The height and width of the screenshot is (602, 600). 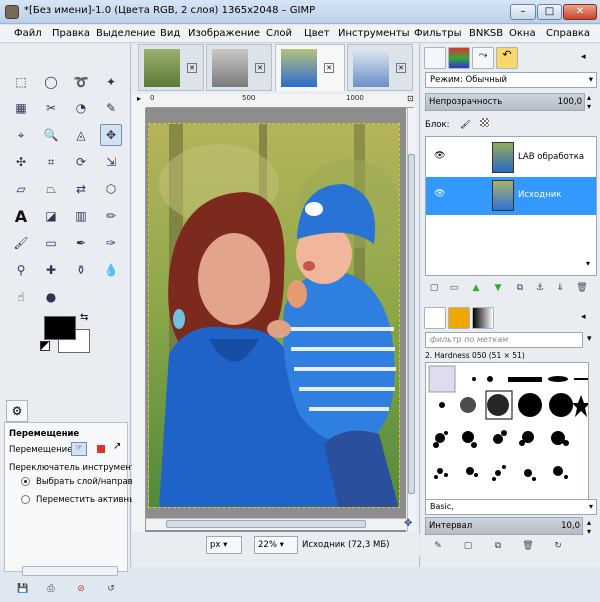 I want to click on delete-brush-icon: 🗑, so click(x=528, y=546).